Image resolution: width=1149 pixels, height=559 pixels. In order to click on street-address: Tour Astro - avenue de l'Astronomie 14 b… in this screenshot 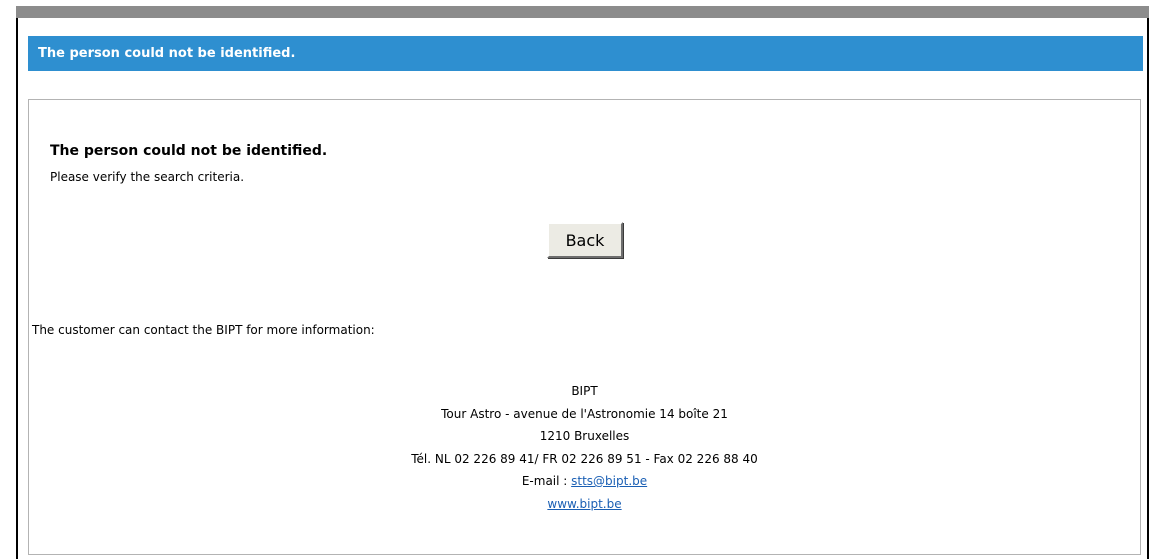, I will do `click(584, 413)`.